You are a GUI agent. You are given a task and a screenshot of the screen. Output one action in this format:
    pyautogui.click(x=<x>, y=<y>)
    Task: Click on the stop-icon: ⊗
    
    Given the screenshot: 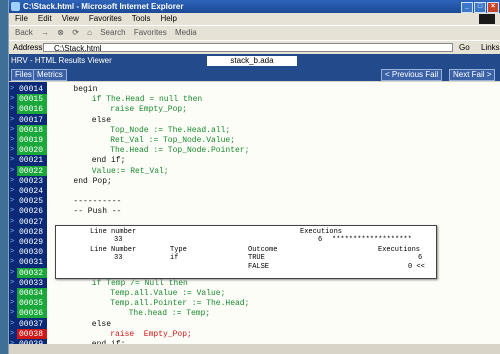 What is the action you would take?
    pyautogui.click(x=60, y=32)
    